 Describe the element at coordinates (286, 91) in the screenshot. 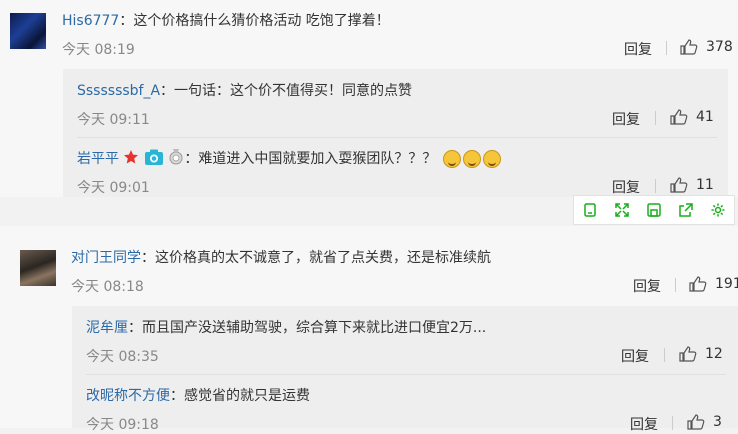

I see `reply-text: ：一句话：这个价不值得买！同意的点赞` at that location.